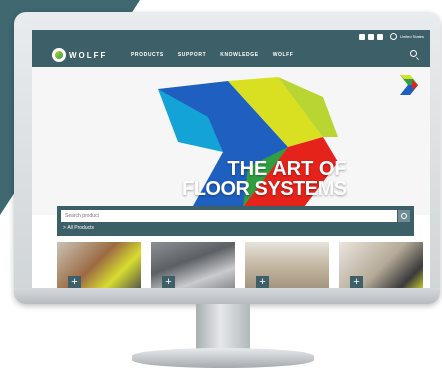 The image size is (442, 374). What do you see at coordinates (379, 36) in the screenshot?
I see `youtube-icon` at bounding box center [379, 36].